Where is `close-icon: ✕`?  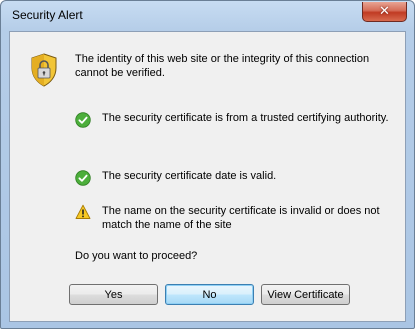 close-icon: ✕ is located at coordinates (384, 11).